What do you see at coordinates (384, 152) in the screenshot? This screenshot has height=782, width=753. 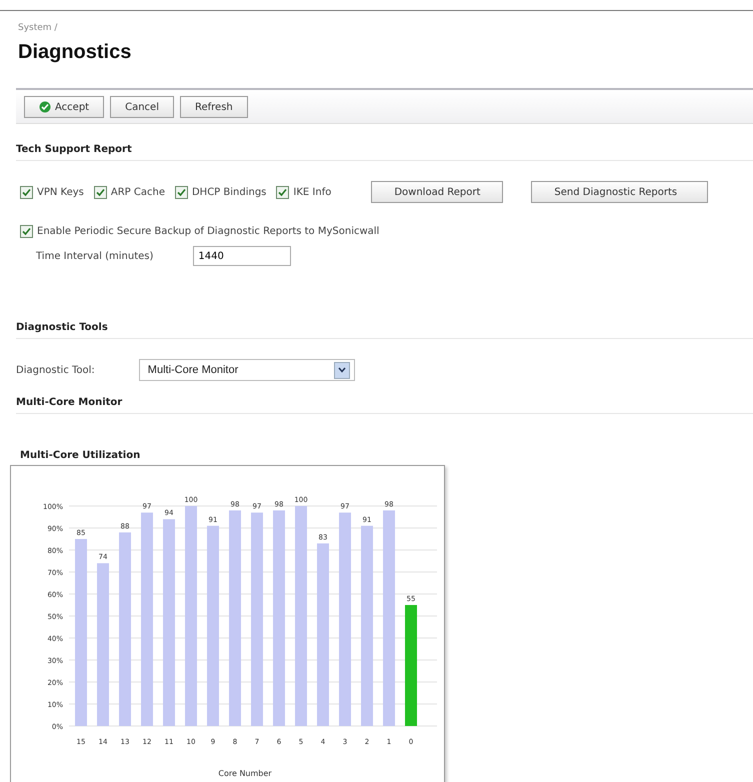 I see `section-heading: Tech Support Report` at bounding box center [384, 152].